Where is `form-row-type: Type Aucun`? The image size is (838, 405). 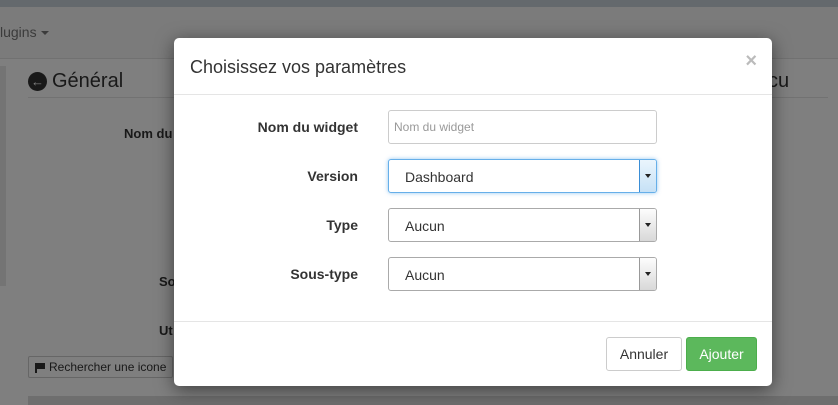 form-row-type: Type Aucun is located at coordinates (473, 225).